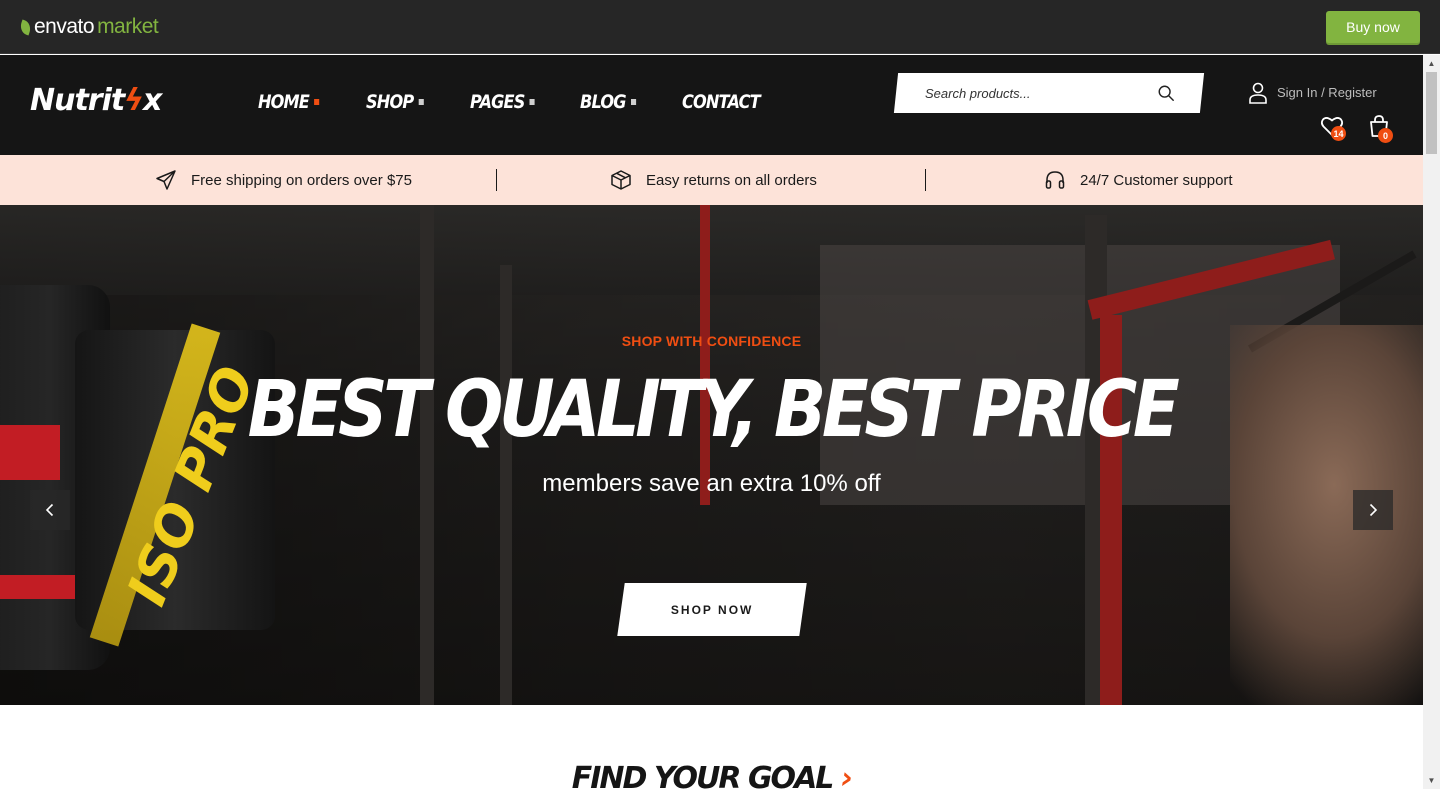 The image size is (1440, 789). I want to click on paper-plane-icon, so click(166, 180).